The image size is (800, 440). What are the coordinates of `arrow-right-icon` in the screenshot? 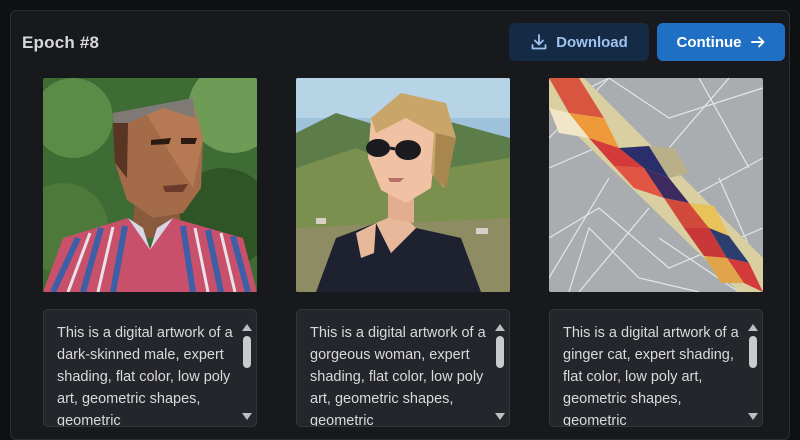 It's located at (758, 42).